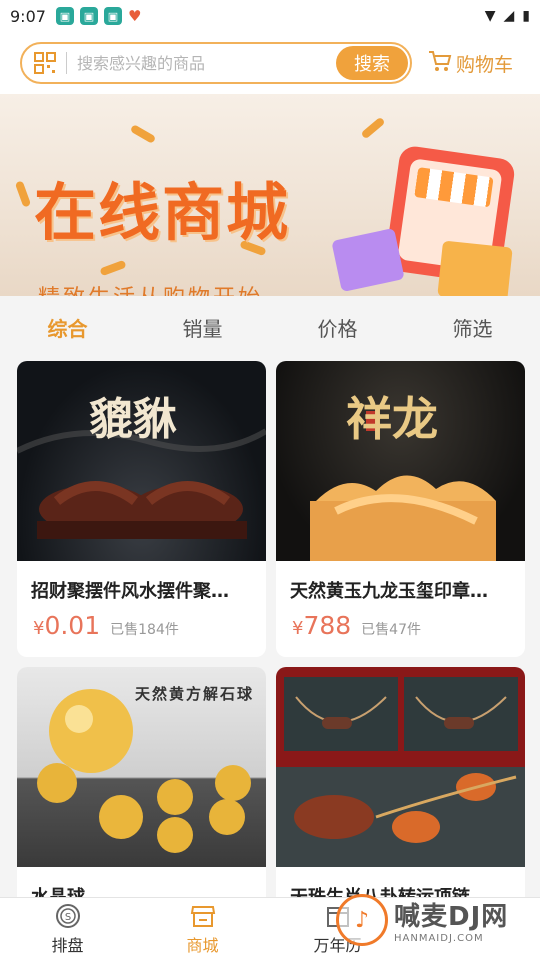  Describe the element at coordinates (372, 63) in the screenshot. I see `search-button: 搜索` at that location.